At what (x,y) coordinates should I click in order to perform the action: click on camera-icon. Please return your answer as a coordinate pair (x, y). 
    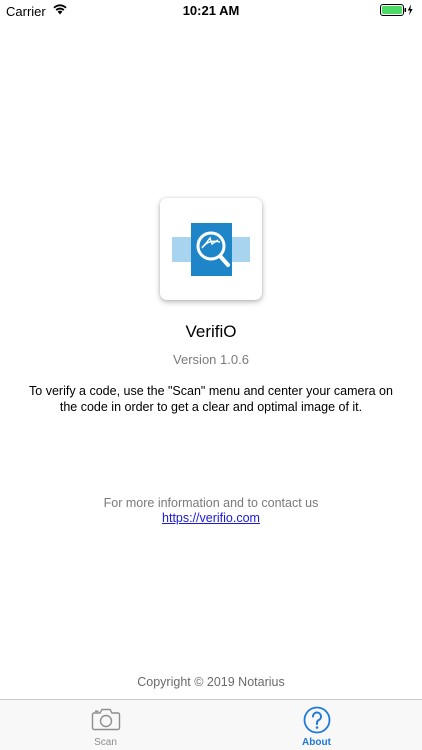
    Looking at the image, I should click on (105, 719).